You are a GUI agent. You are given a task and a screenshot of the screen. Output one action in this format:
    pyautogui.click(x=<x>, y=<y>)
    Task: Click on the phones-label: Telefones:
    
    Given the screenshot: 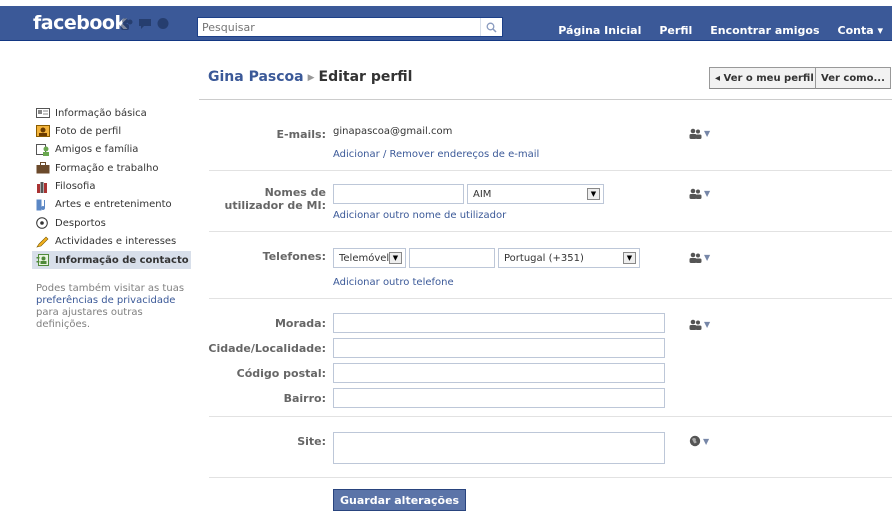 What is the action you would take?
    pyautogui.click(x=294, y=256)
    